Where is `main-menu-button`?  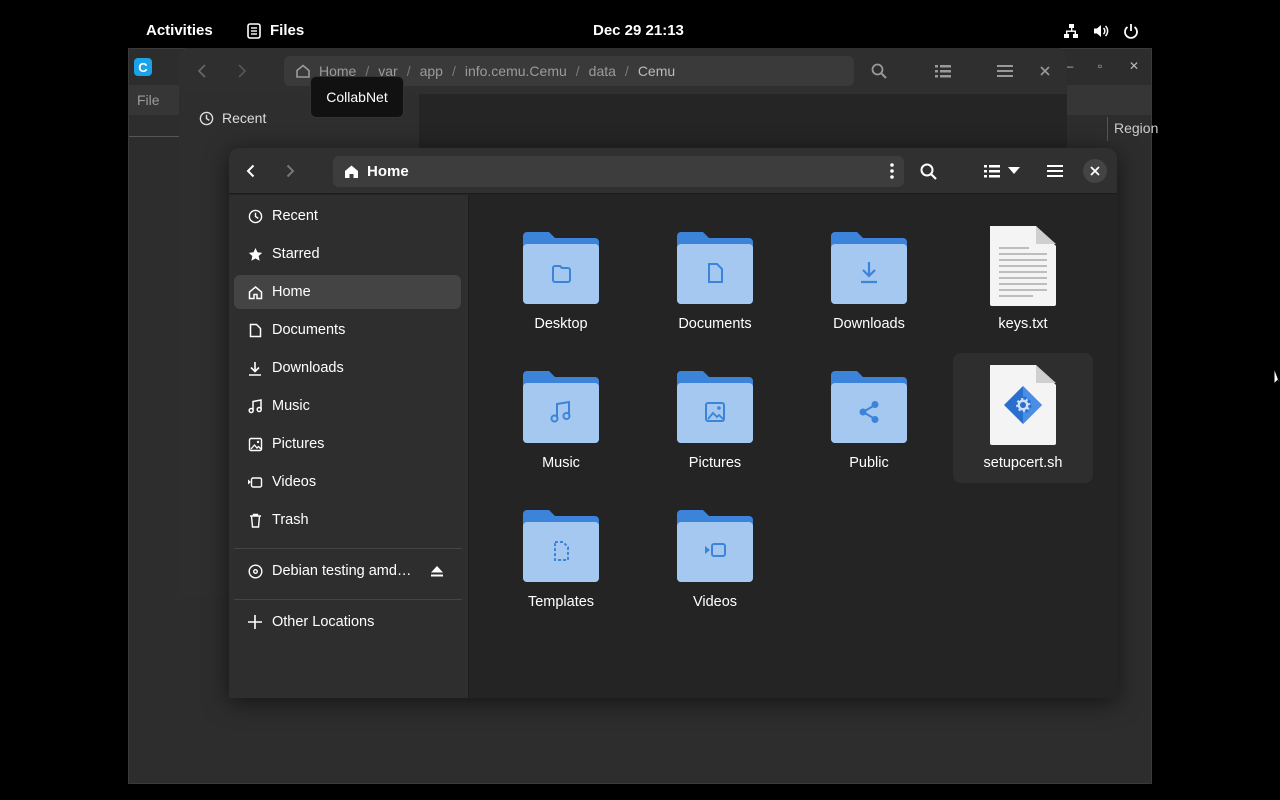
main-menu-button is located at coordinates (1055, 171).